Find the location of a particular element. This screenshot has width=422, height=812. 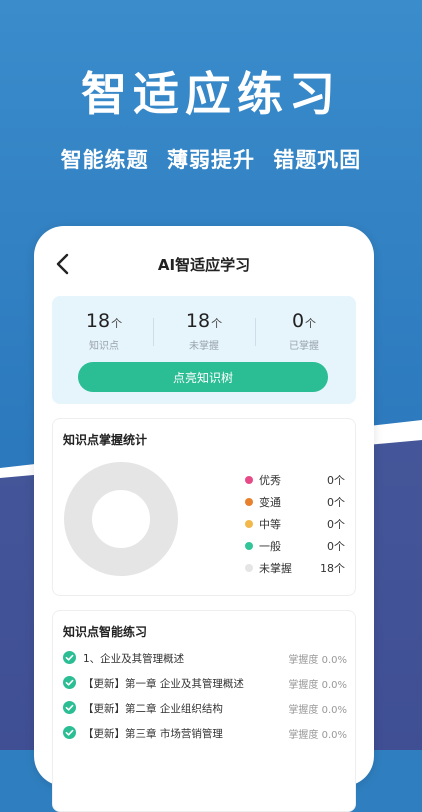

light-knowledge-tree-button: 点亮知识树 is located at coordinates (203, 377).